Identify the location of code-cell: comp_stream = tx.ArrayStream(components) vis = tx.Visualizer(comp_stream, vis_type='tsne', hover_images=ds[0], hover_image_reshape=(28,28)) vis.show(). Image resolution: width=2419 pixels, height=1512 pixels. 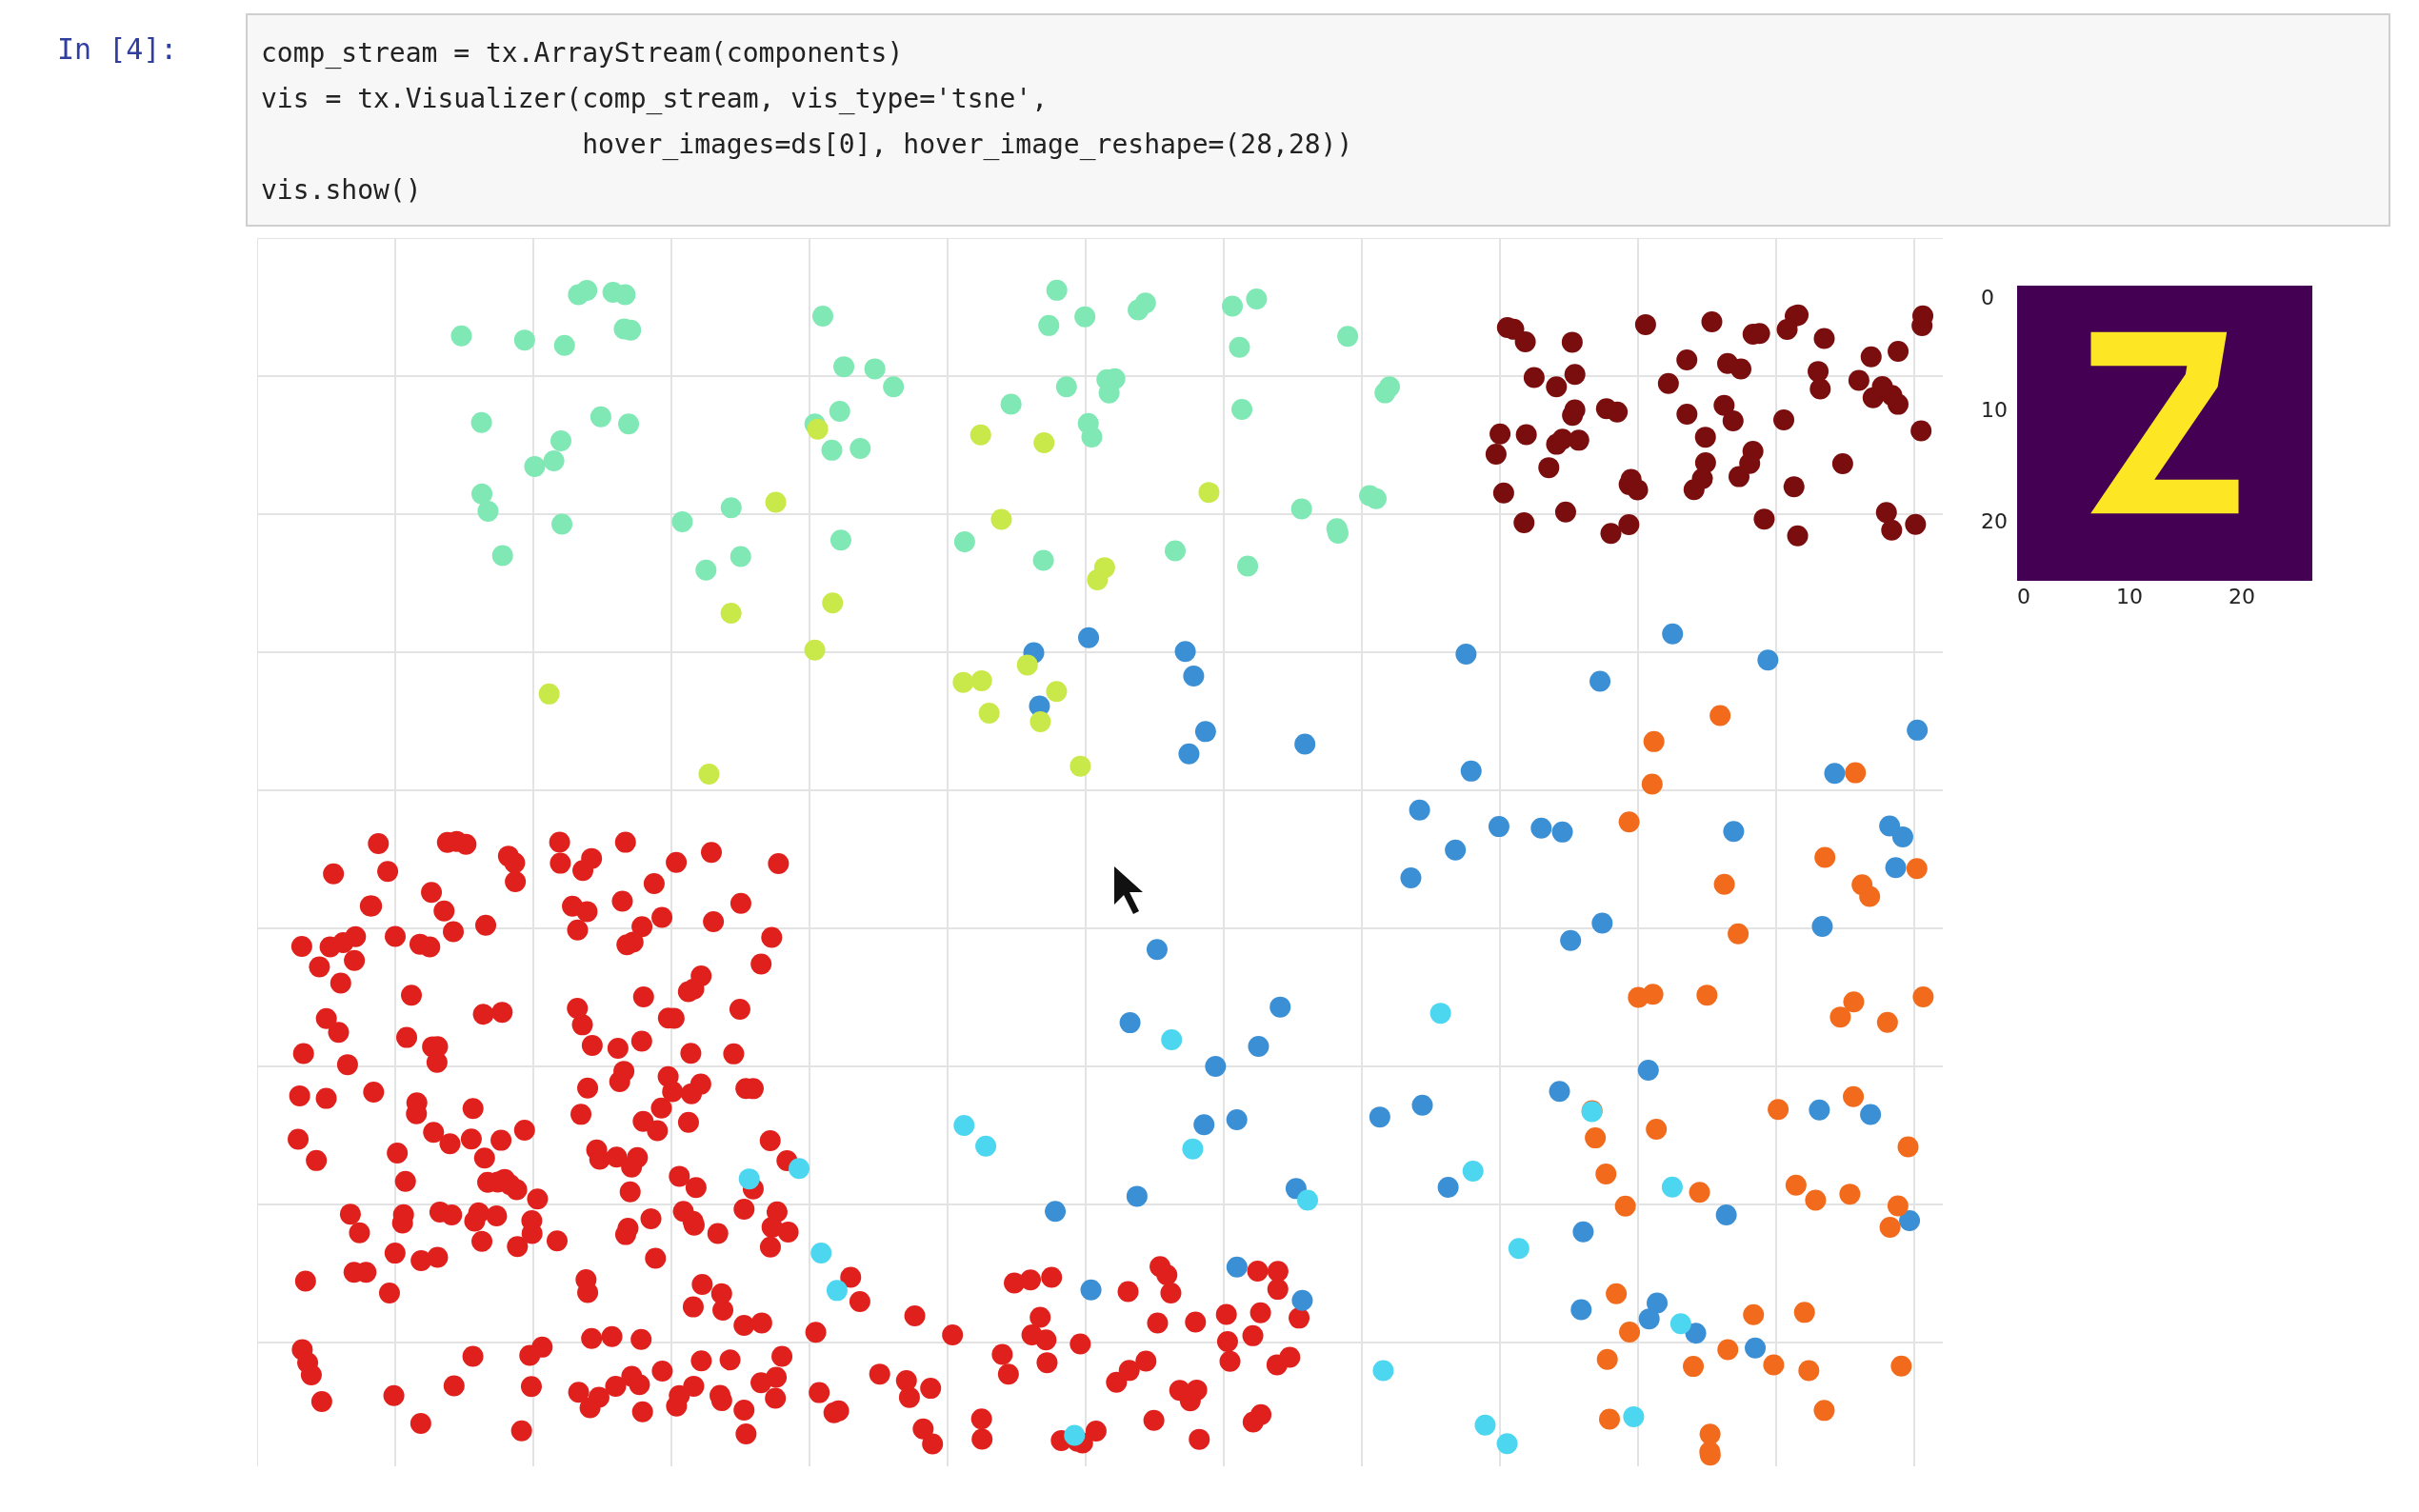
(1318, 120).